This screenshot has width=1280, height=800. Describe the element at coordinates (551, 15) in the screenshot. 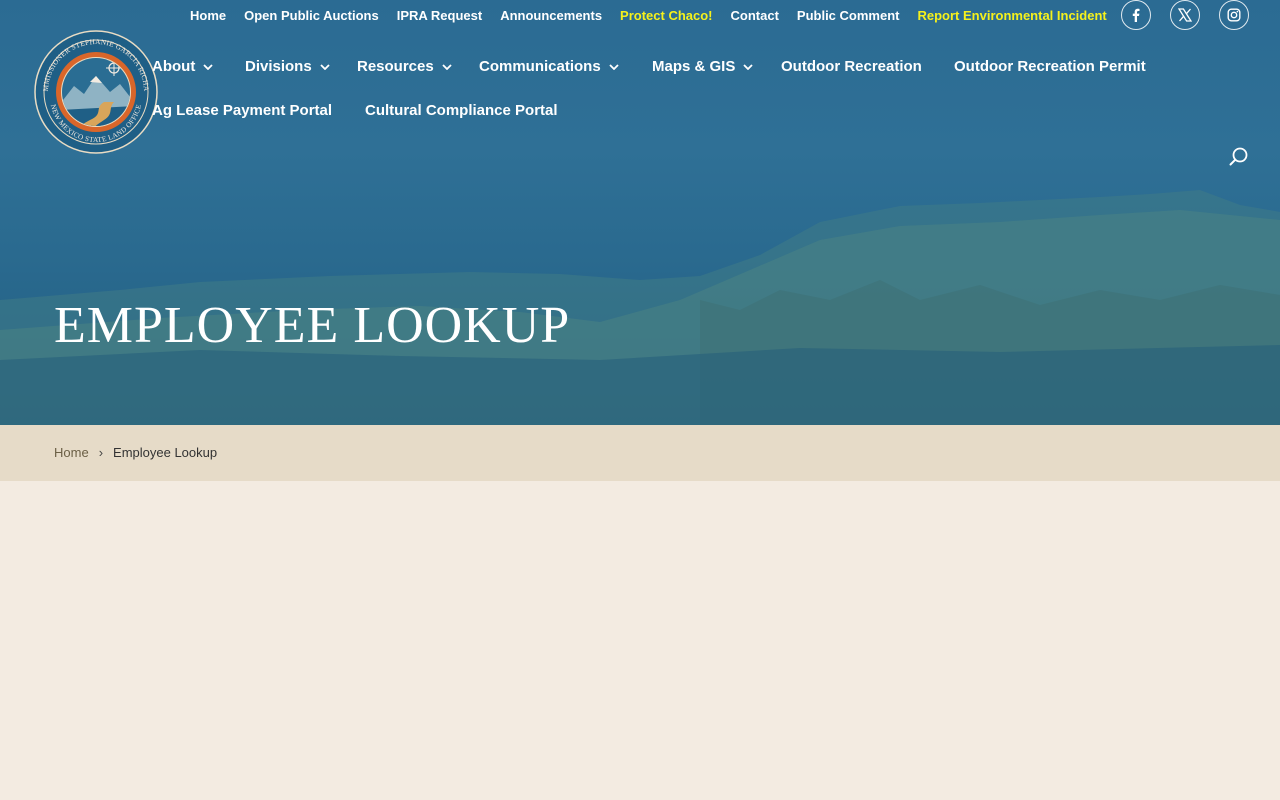

I see `top-nav-announcements: Announcements` at that location.